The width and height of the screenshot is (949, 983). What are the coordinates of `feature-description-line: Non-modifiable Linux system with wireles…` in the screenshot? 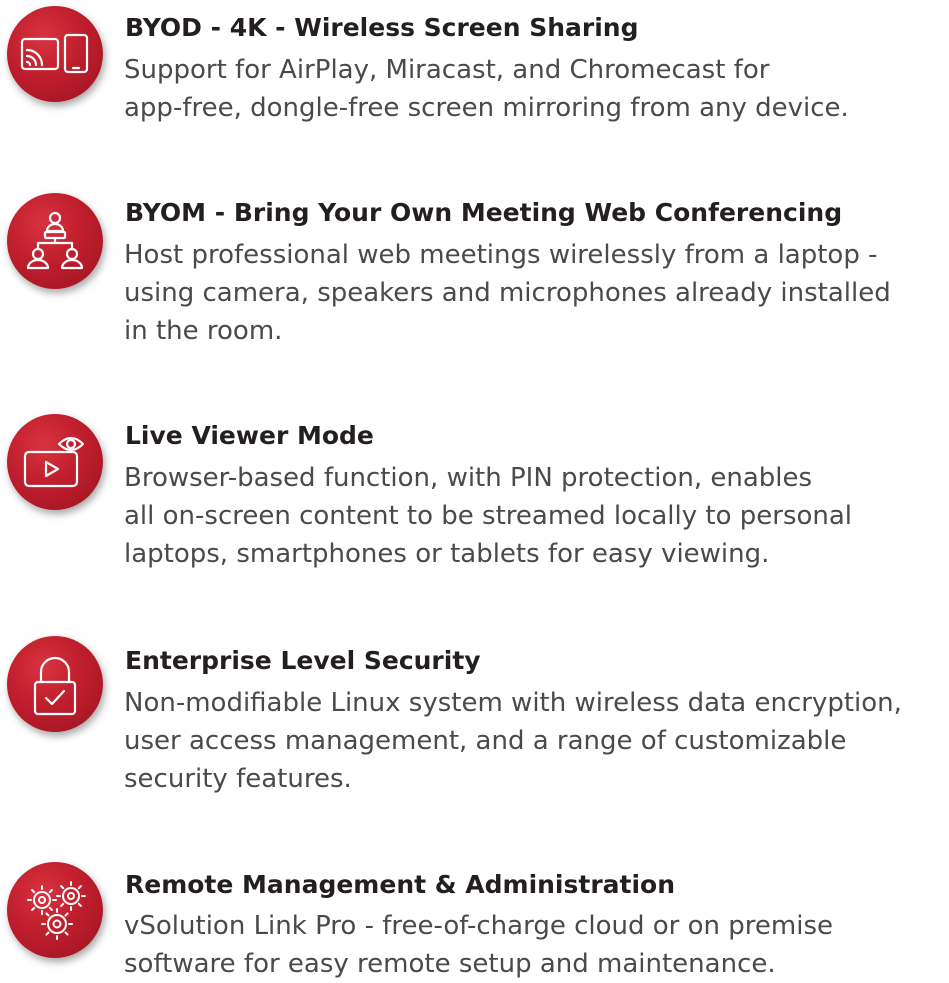 It's located at (513, 703).